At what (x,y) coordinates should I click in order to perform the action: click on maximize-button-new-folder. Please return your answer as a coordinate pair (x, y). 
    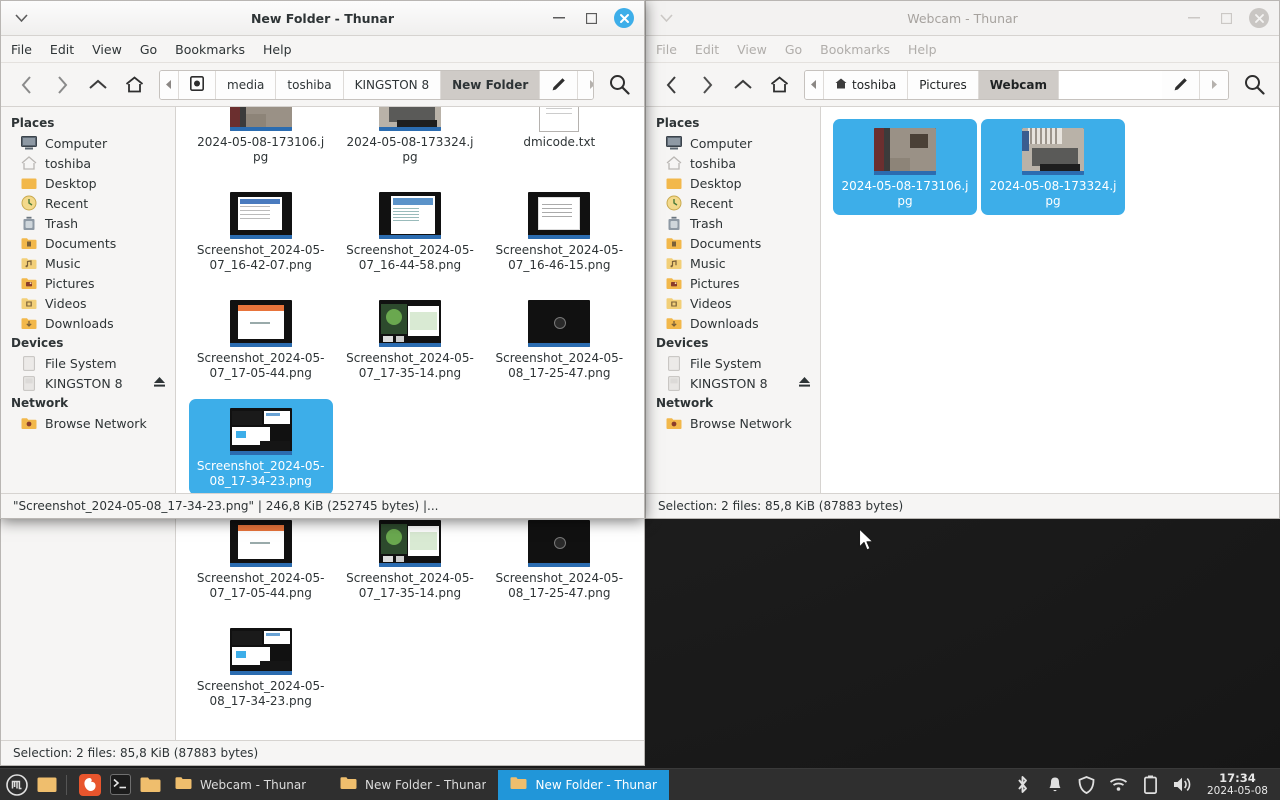
    Looking at the image, I should click on (591, 18).